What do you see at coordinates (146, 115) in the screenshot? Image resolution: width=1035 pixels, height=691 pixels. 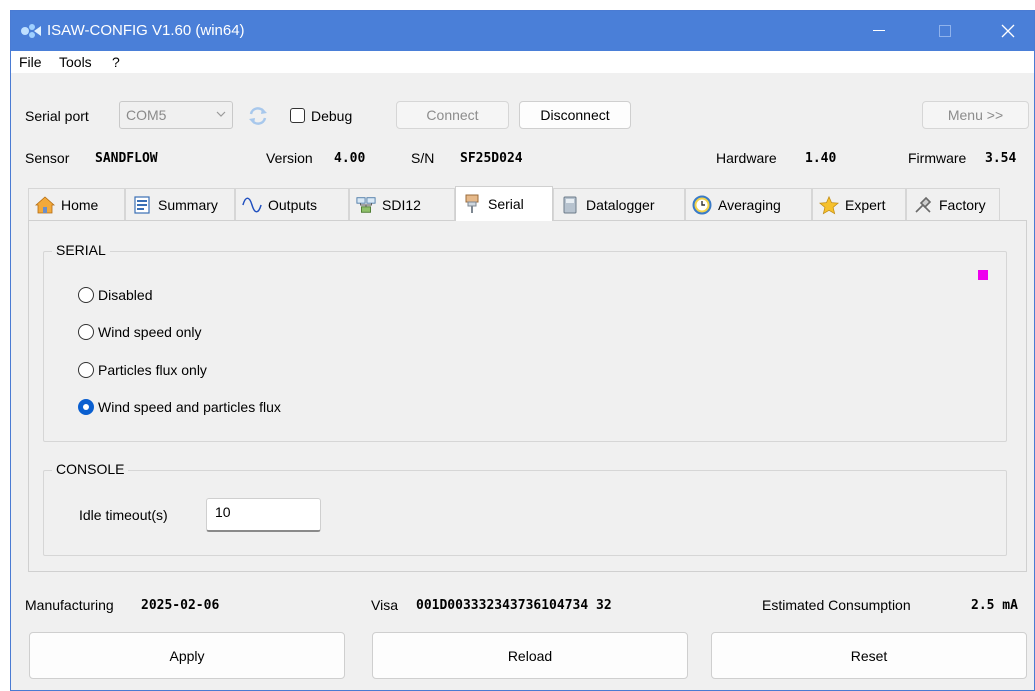 I see `serial-port-value: COM5` at bounding box center [146, 115].